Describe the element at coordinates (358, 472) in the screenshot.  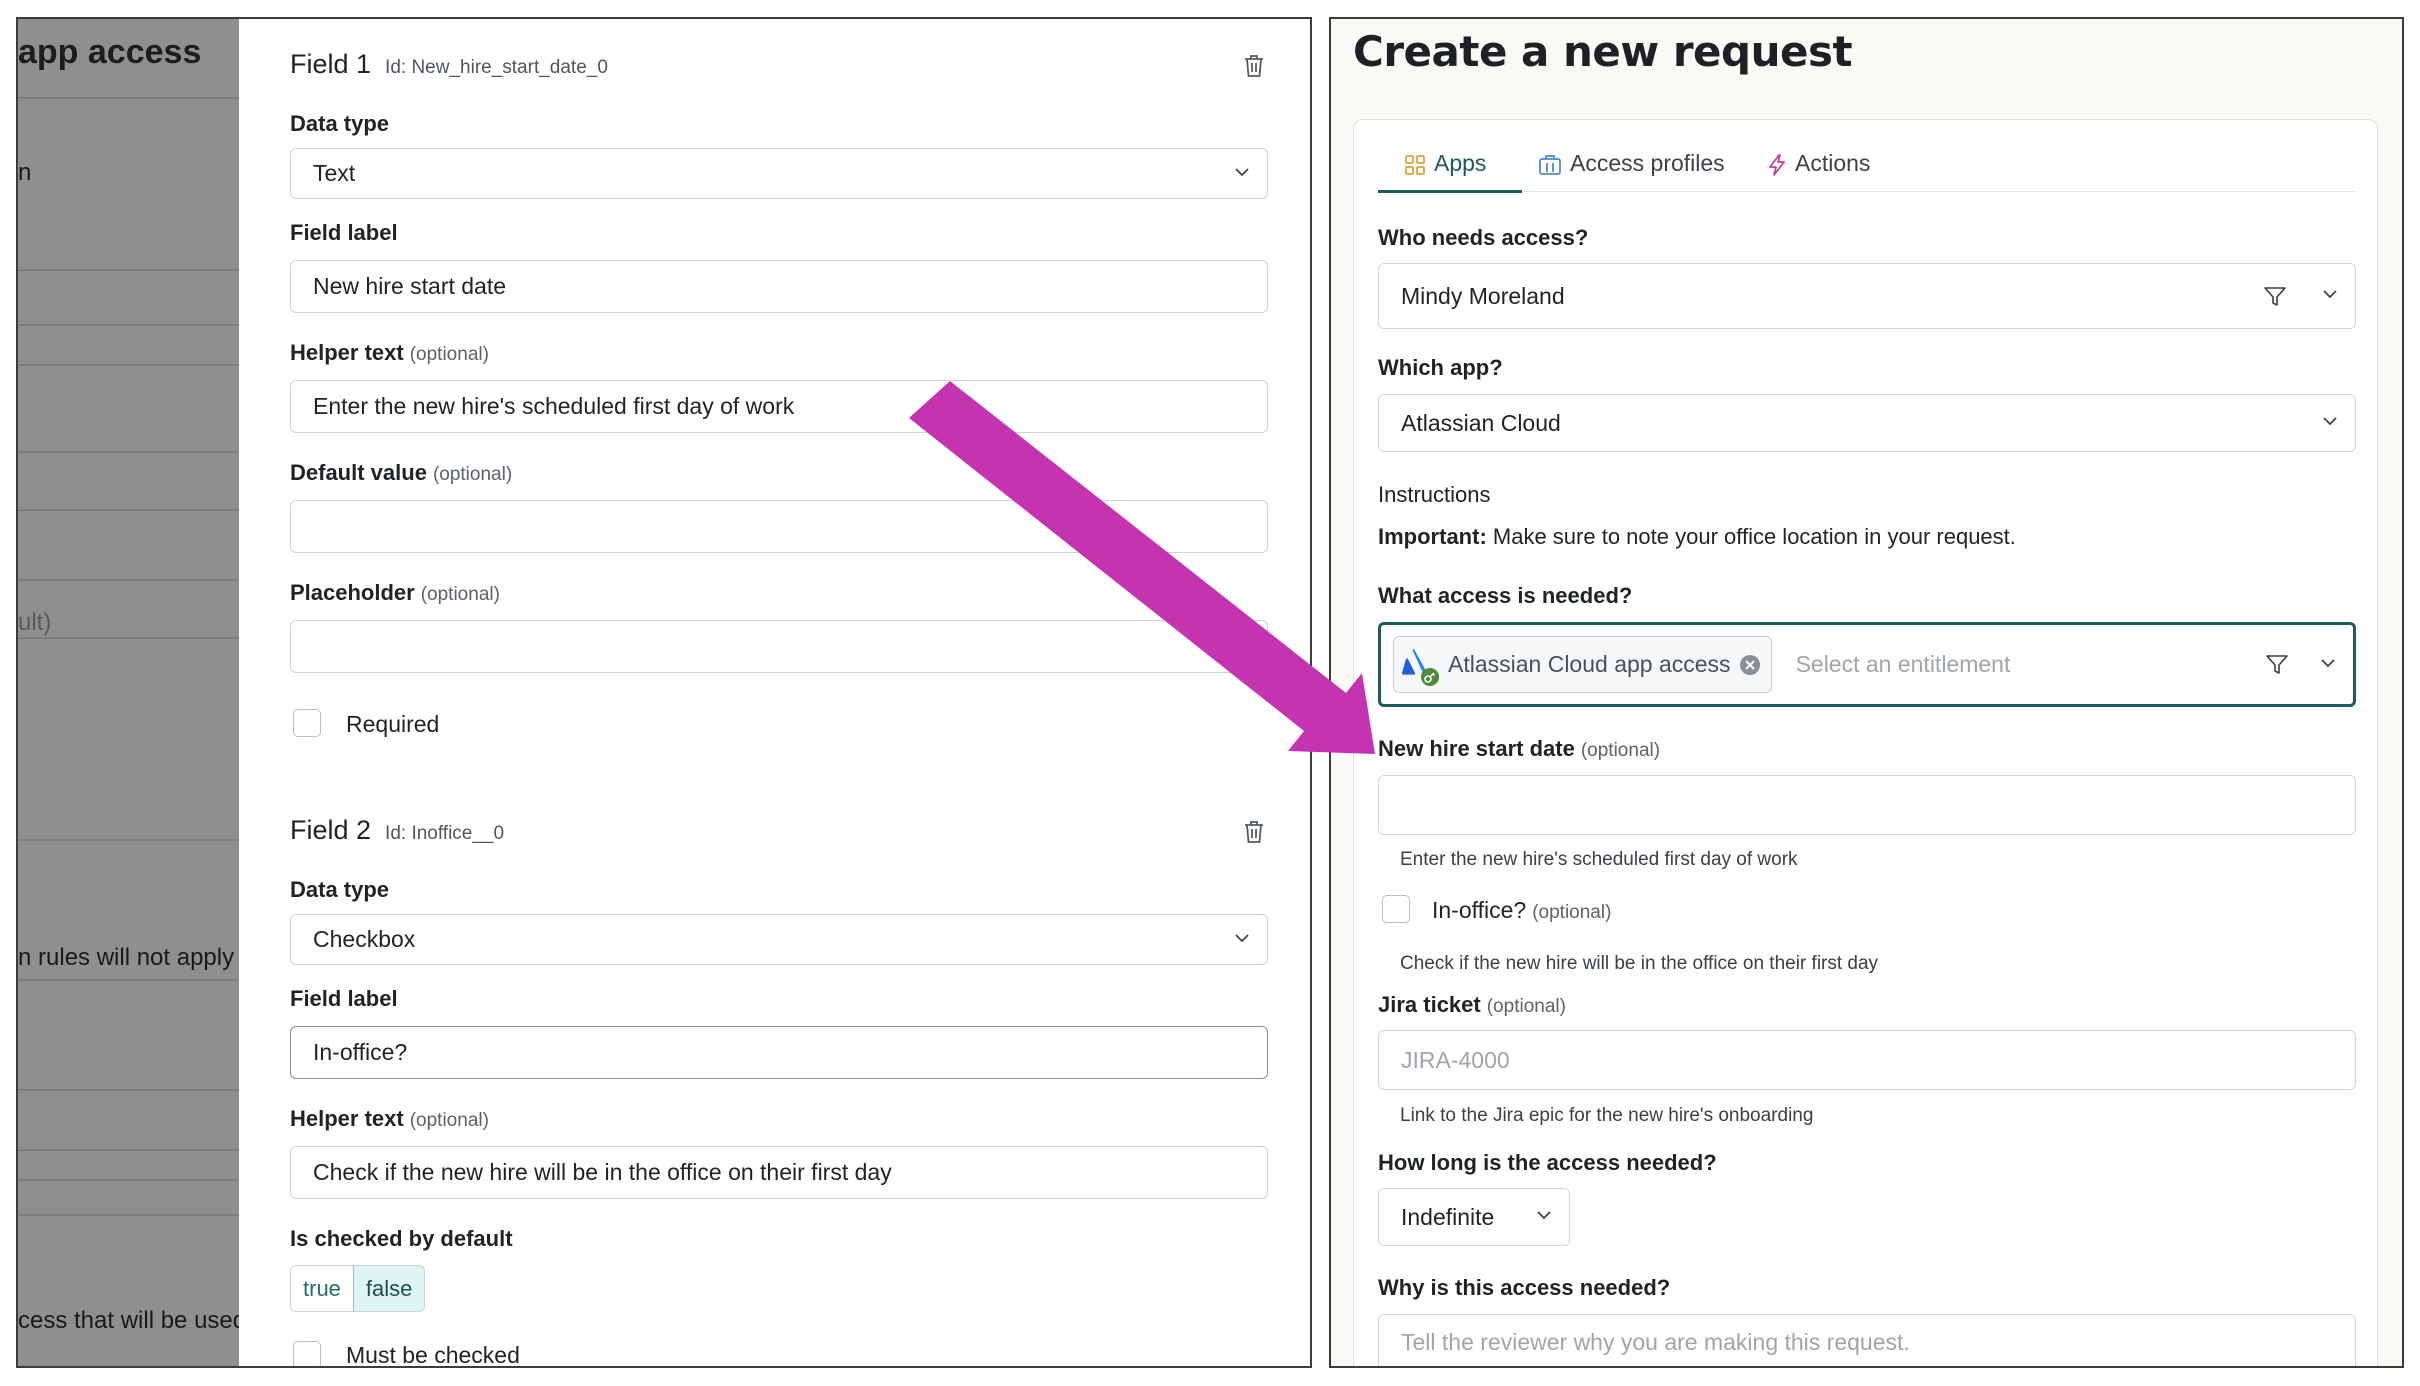
I see `default-value-label-text: Default value` at that location.